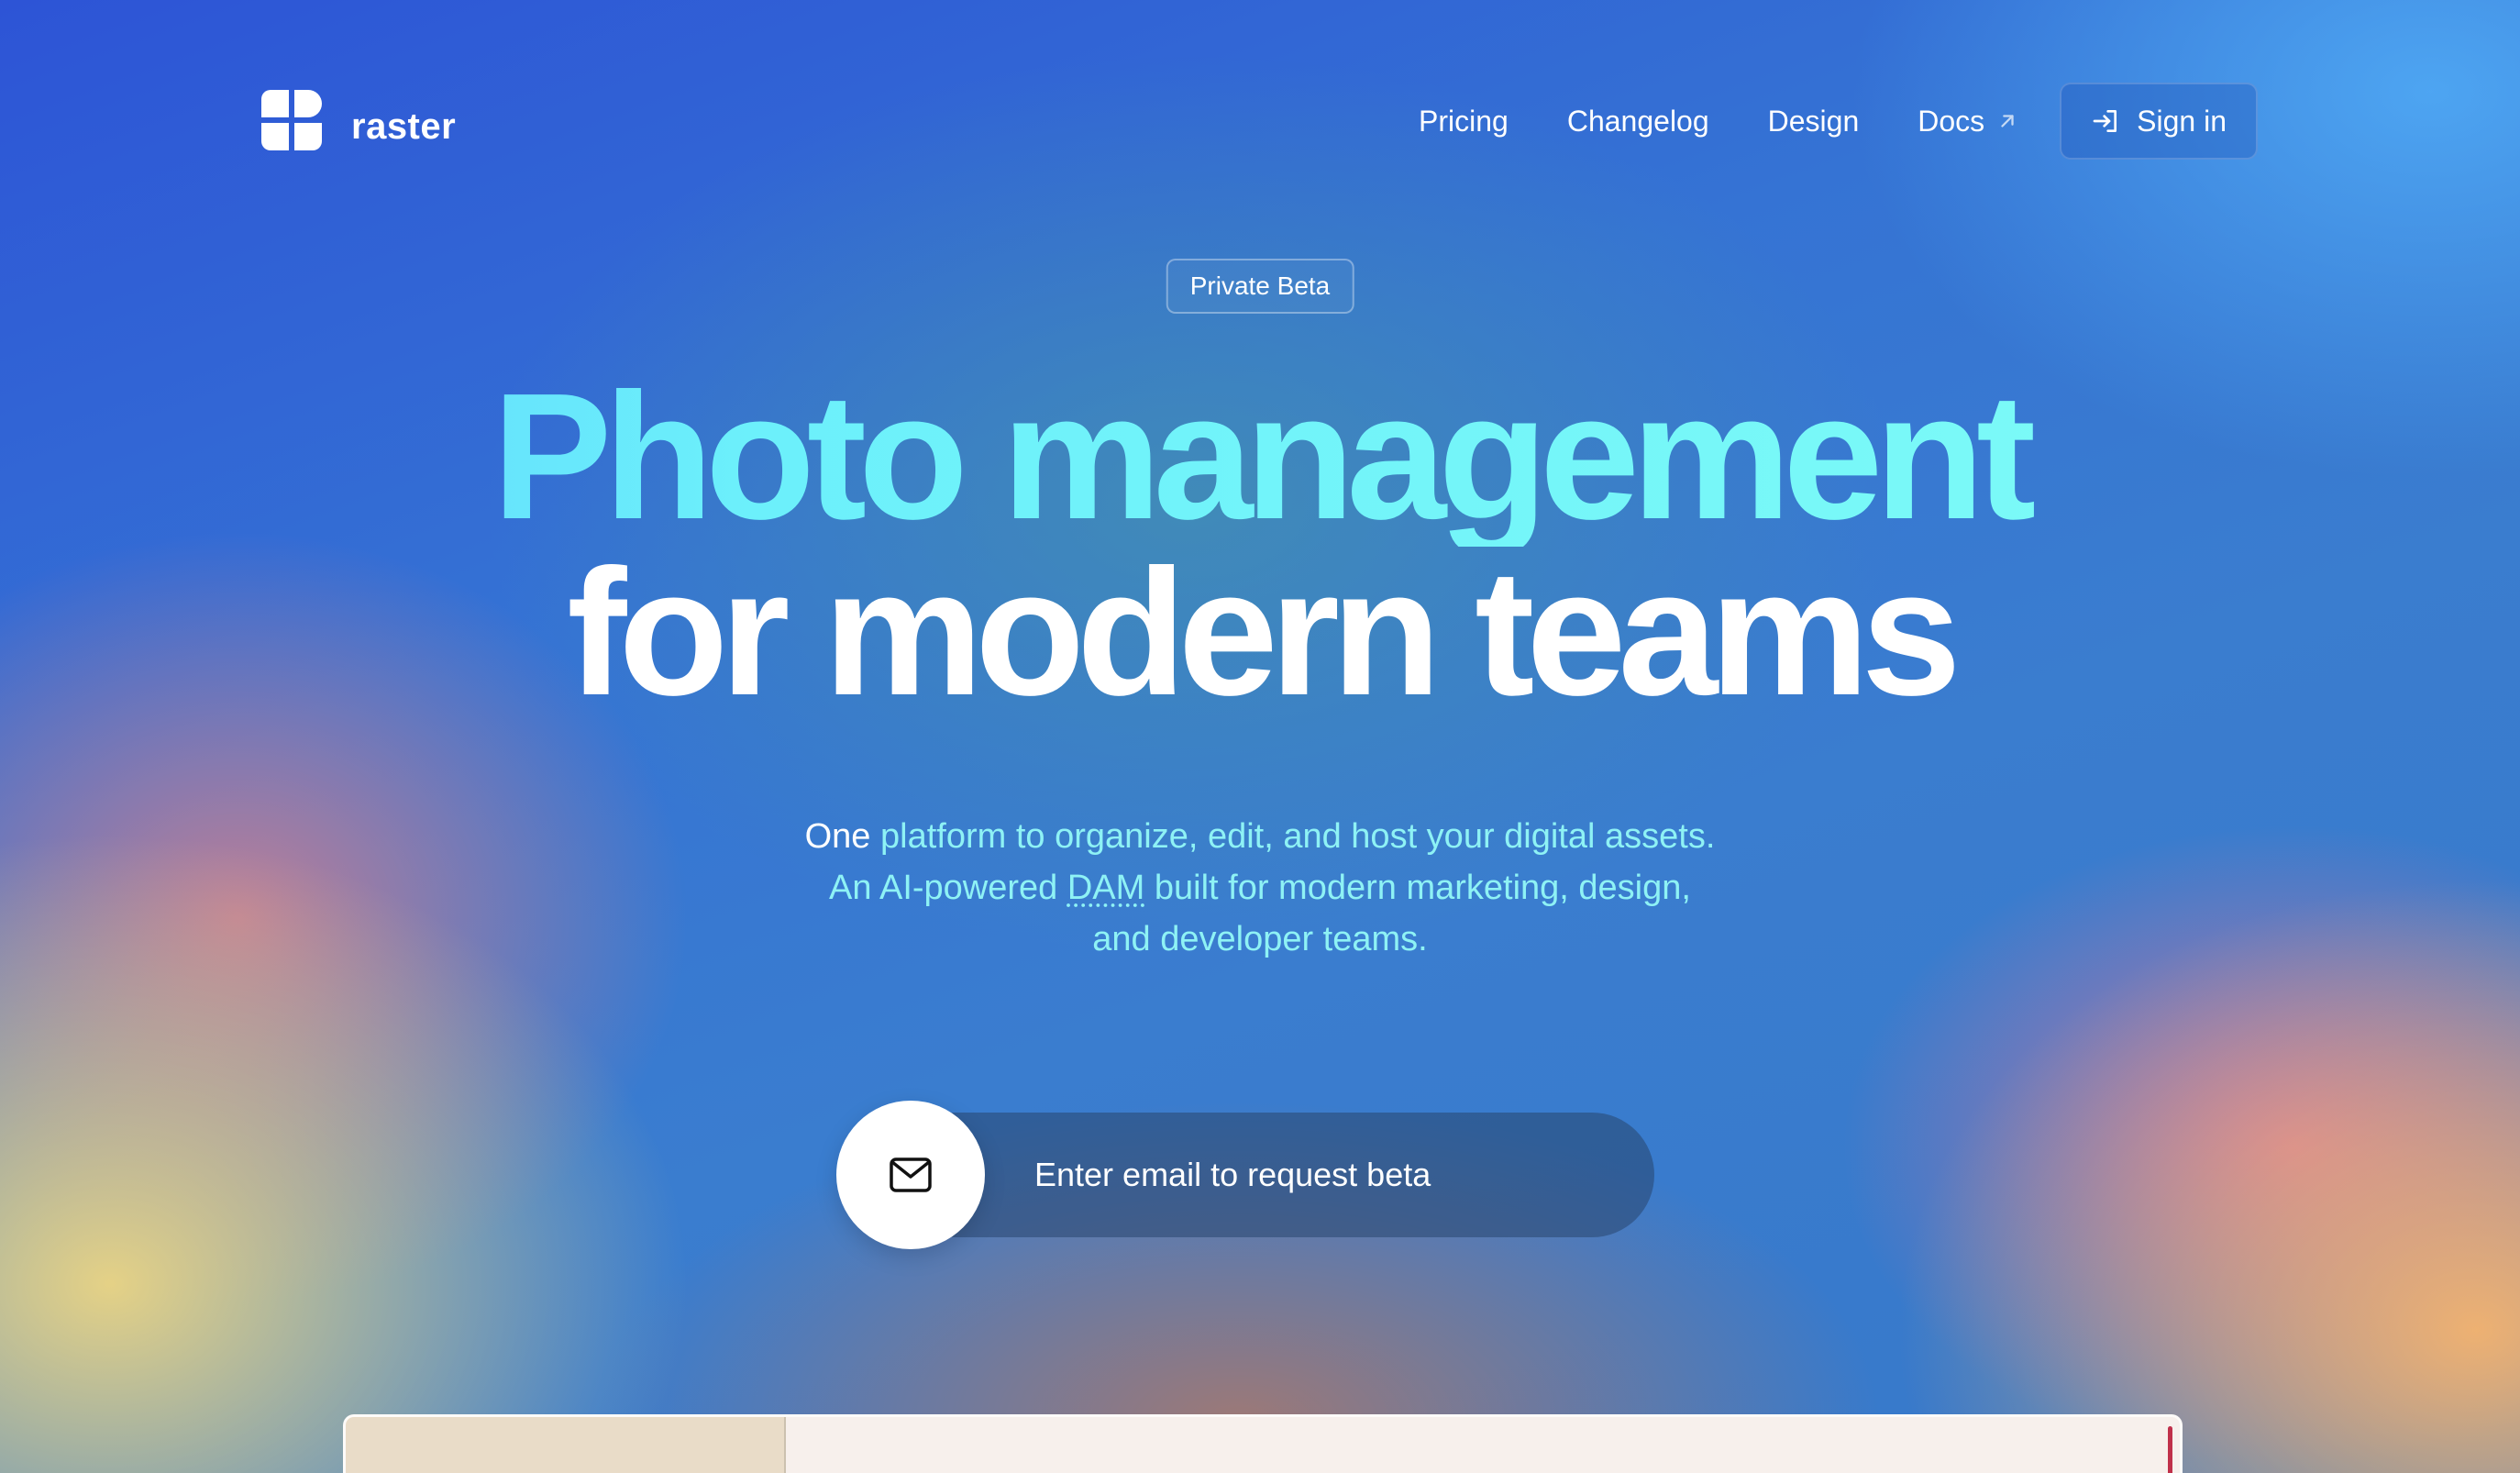 The height and width of the screenshot is (1473, 2520). Describe the element at coordinates (1814, 121) in the screenshot. I see `nav-link-design: Design` at that location.